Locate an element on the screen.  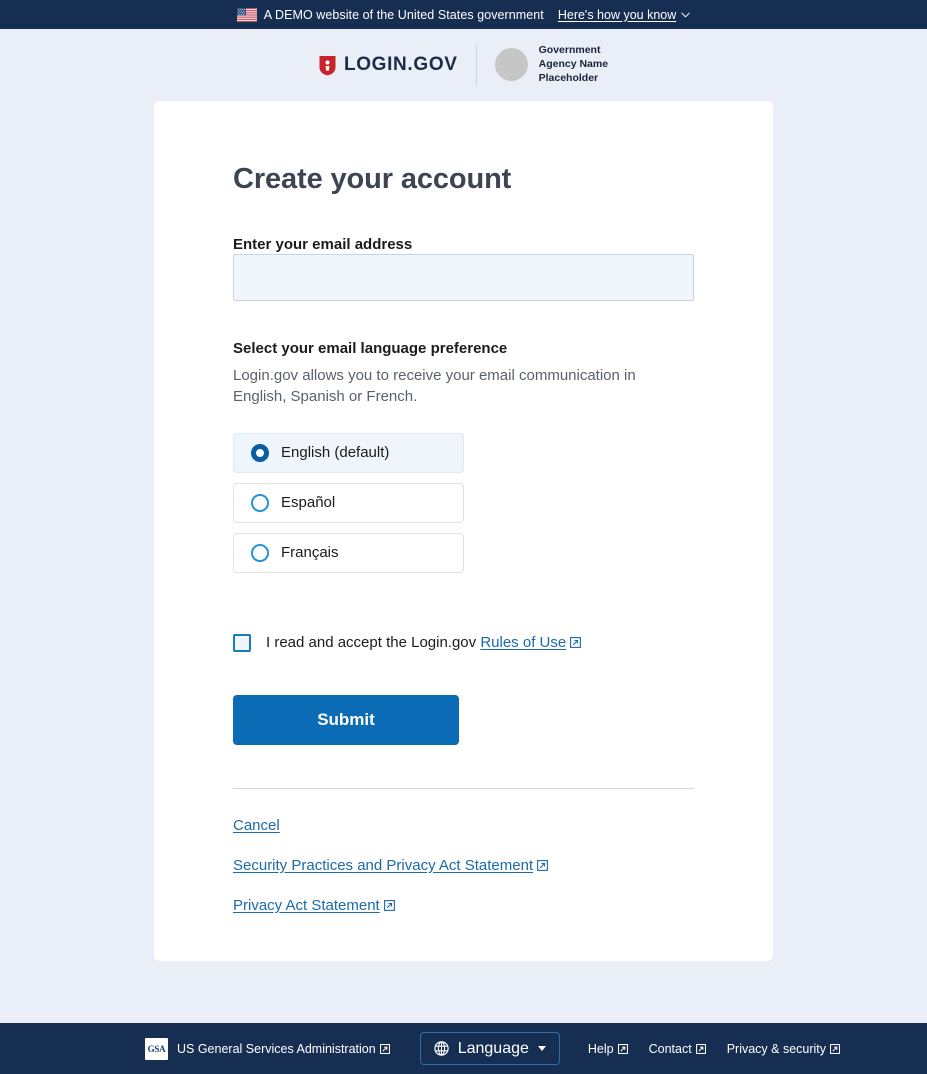
us-flag-icon is located at coordinates (246, 14).